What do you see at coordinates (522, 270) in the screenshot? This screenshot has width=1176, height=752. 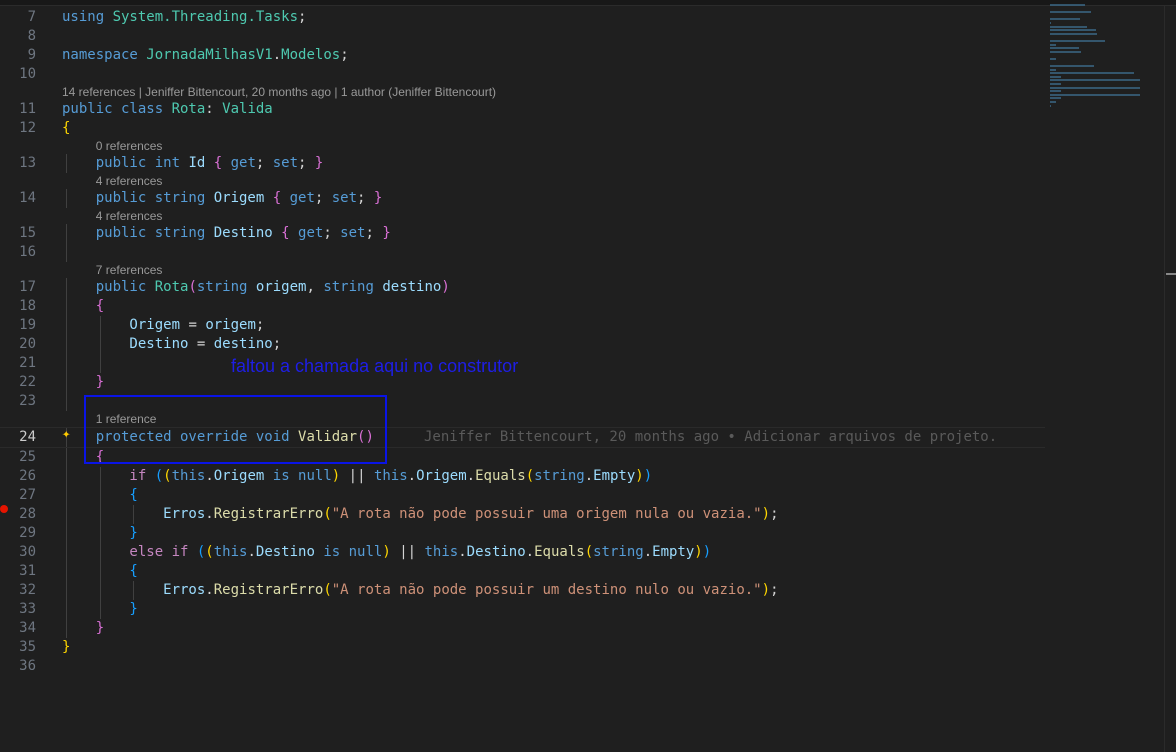 I see `codelens: 7 references` at bounding box center [522, 270].